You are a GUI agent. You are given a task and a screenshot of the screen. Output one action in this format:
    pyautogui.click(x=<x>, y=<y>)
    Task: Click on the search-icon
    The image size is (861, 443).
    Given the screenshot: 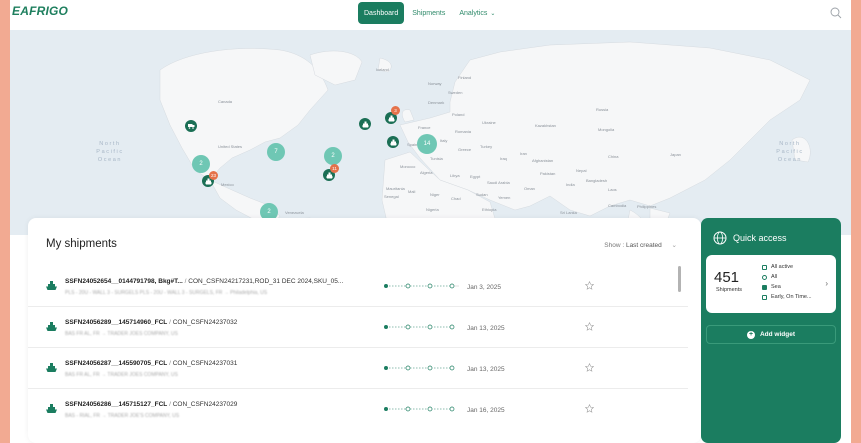 What is the action you would take?
    pyautogui.click(x=836, y=13)
    